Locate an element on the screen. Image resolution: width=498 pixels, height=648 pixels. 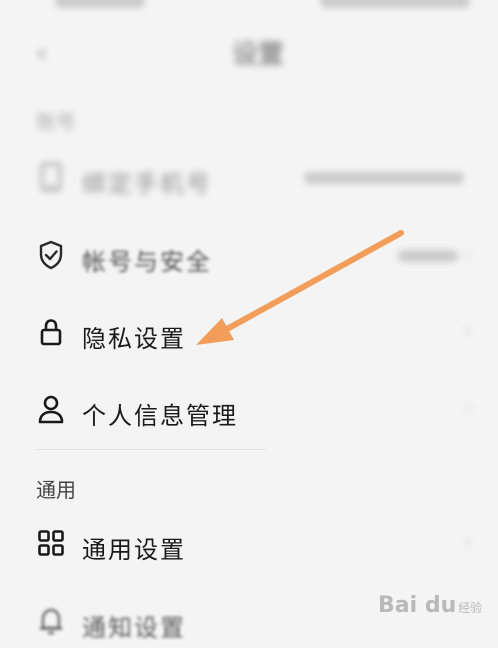
watermark-logo: Bai du 经验 is located at coordinates (430, 605).